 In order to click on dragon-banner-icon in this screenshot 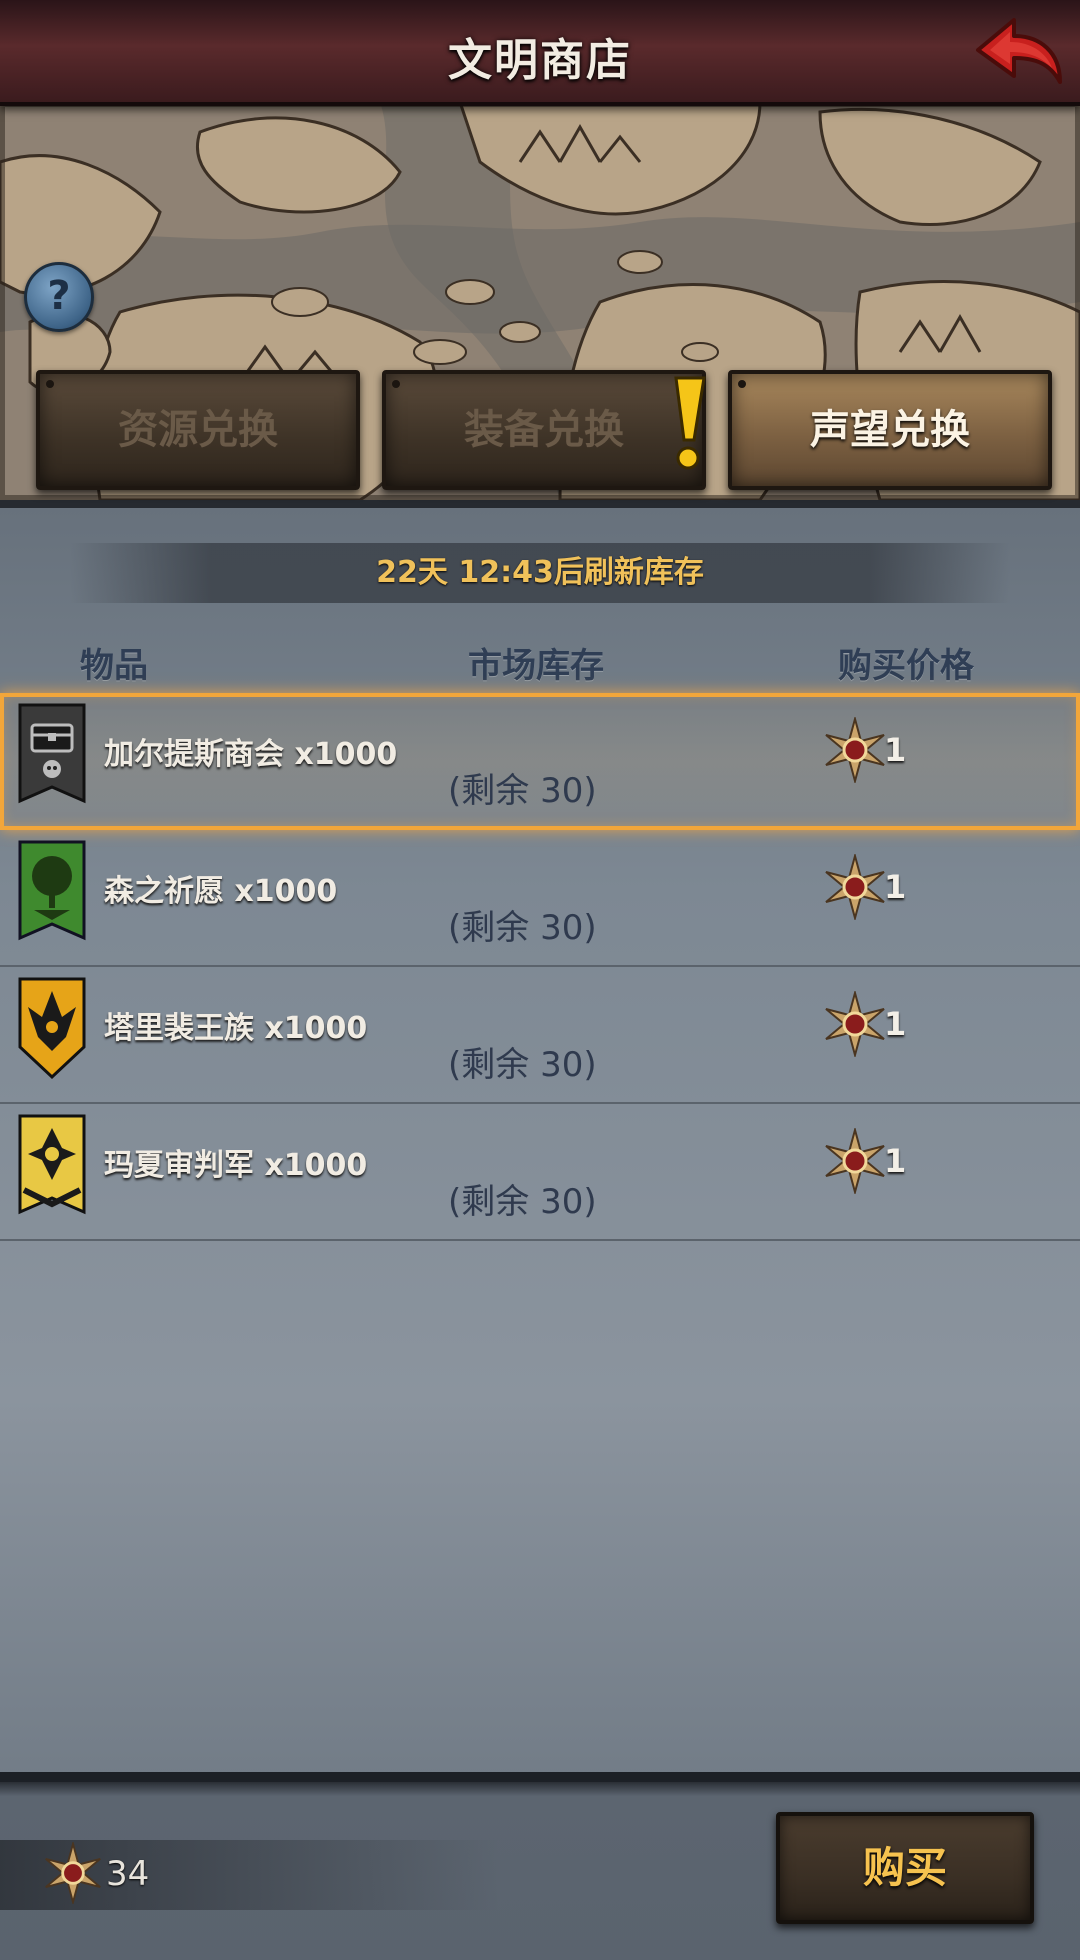, I will do `click(52, 1028)`.